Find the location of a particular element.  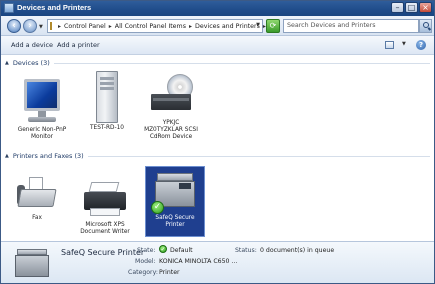

category-label: Category: is located at coordinates (143, 272).